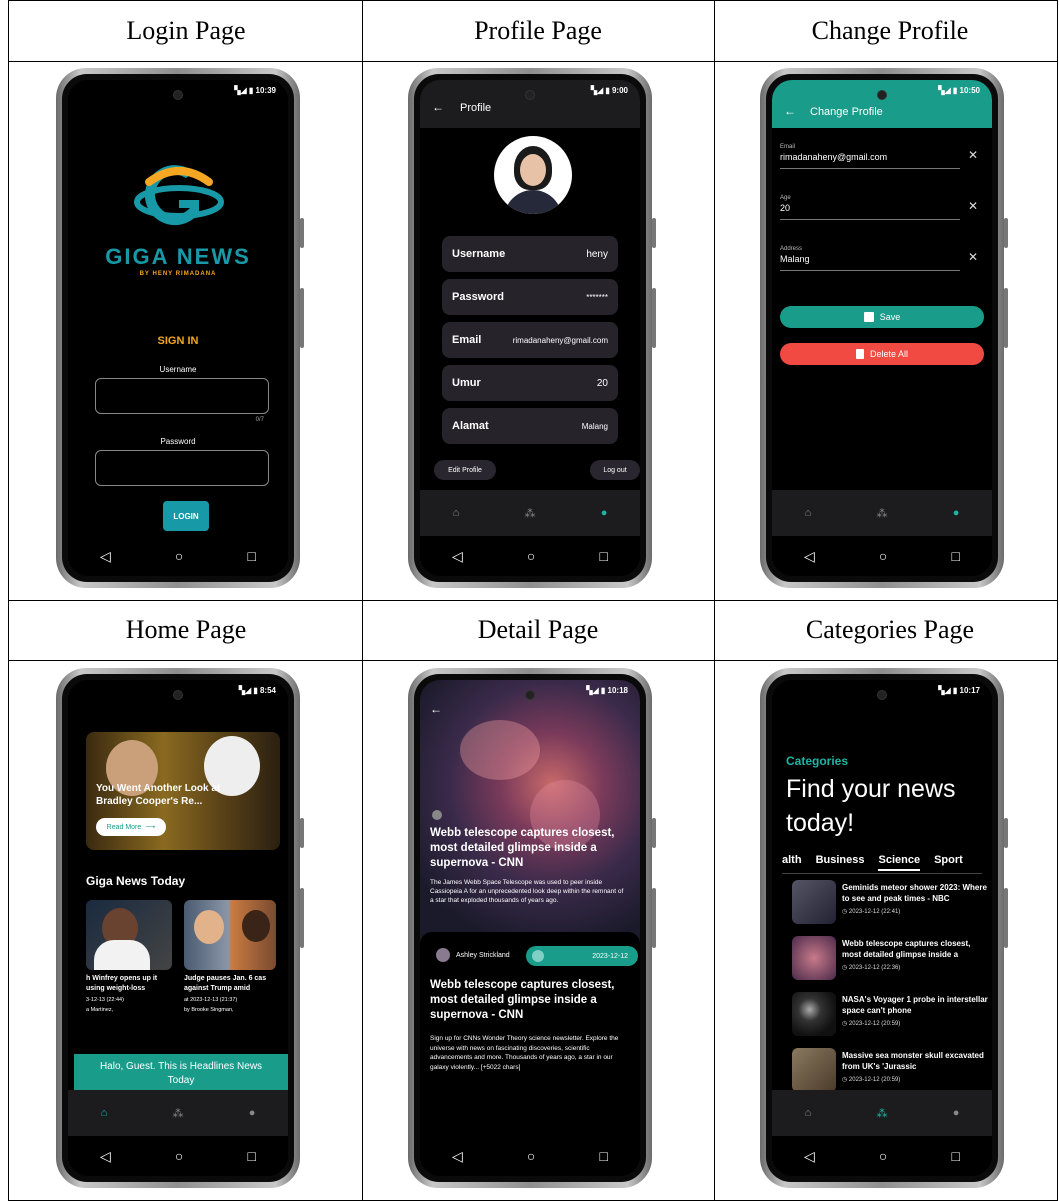  Describe the element at coordinates (840, 862) in the screenshot. I see `tab-business: Business` at that location.